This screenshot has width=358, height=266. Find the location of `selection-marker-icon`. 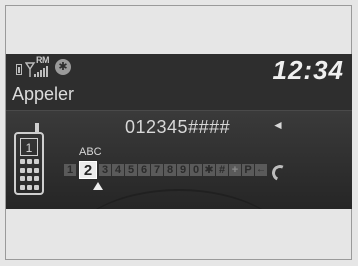

selection-marker-icon is located at coordinates (98, 186).